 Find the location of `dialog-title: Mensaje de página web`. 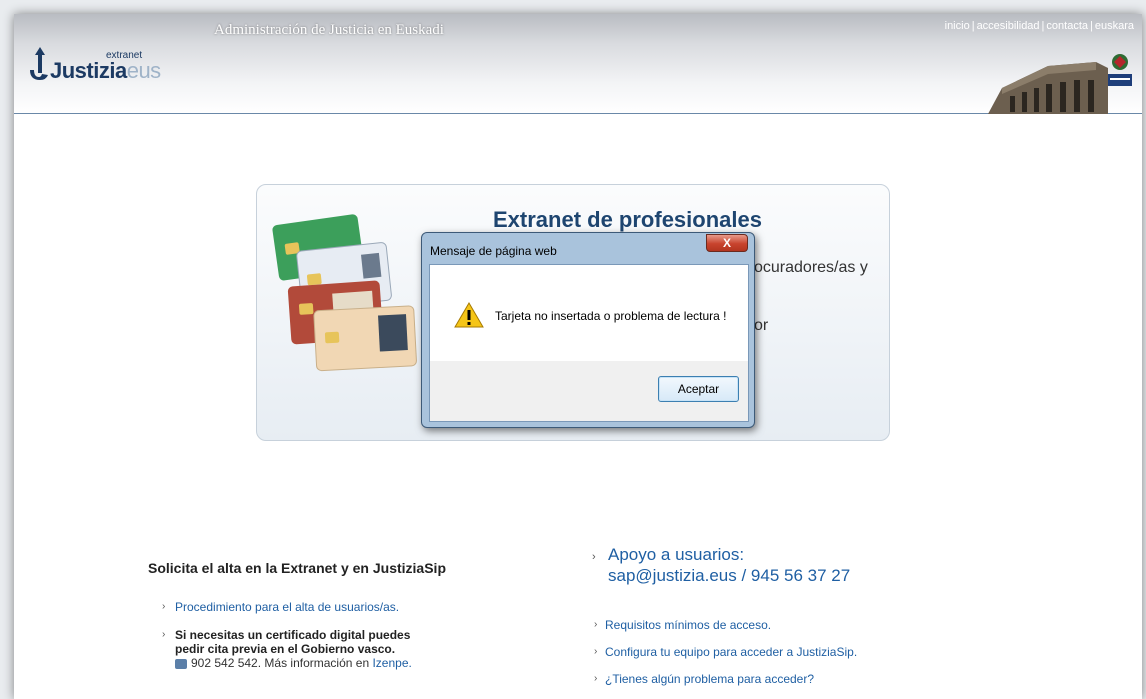

dialog-title: Mensaje de página web is located at coordinates (493, 251).